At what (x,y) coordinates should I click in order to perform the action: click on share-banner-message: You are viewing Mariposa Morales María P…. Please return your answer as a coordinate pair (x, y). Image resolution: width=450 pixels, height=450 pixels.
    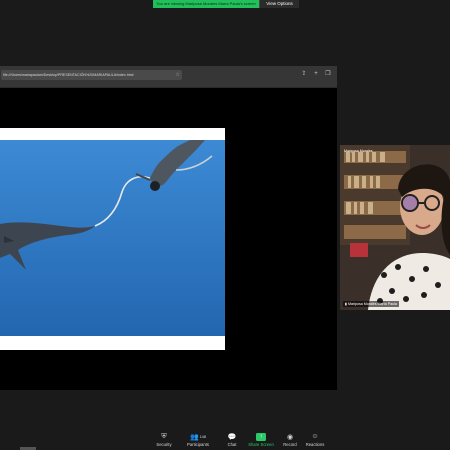
    Looking at the image, I should click on (206, 4).